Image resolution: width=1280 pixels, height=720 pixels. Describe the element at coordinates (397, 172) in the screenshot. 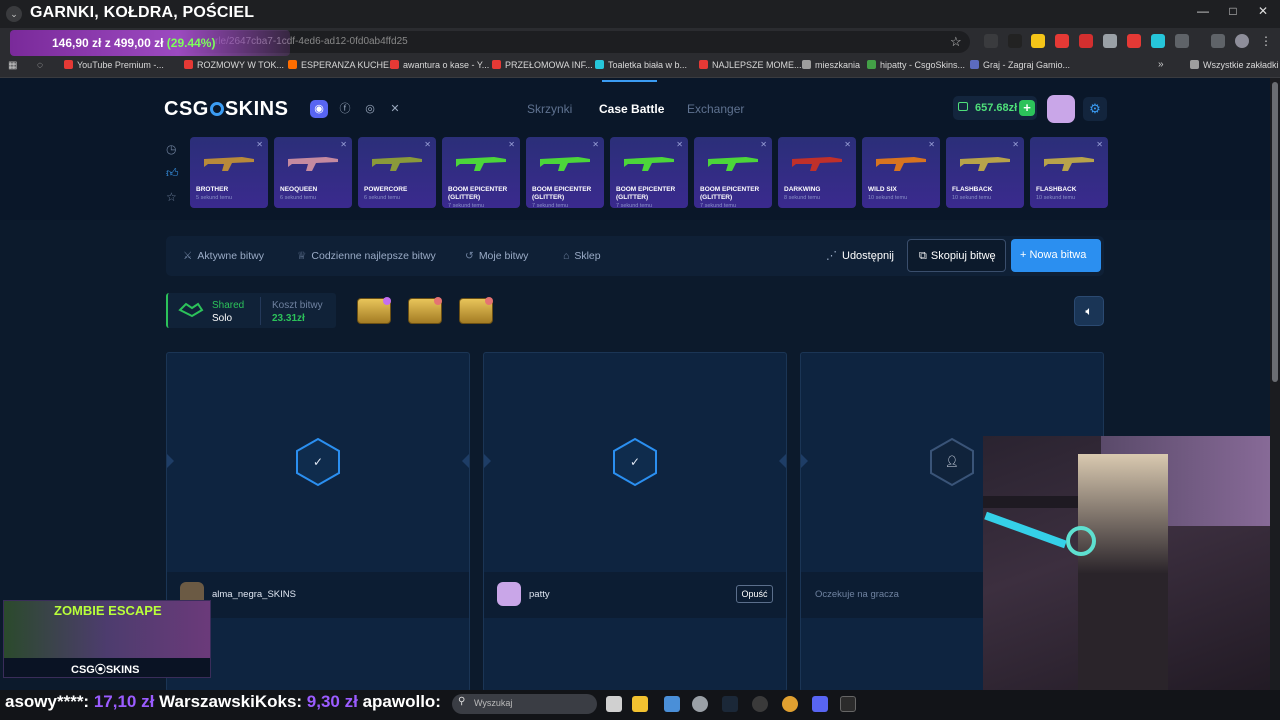

I see `recent-drop-card: ✕ POWERCORE 6 sekund temu` at that location.